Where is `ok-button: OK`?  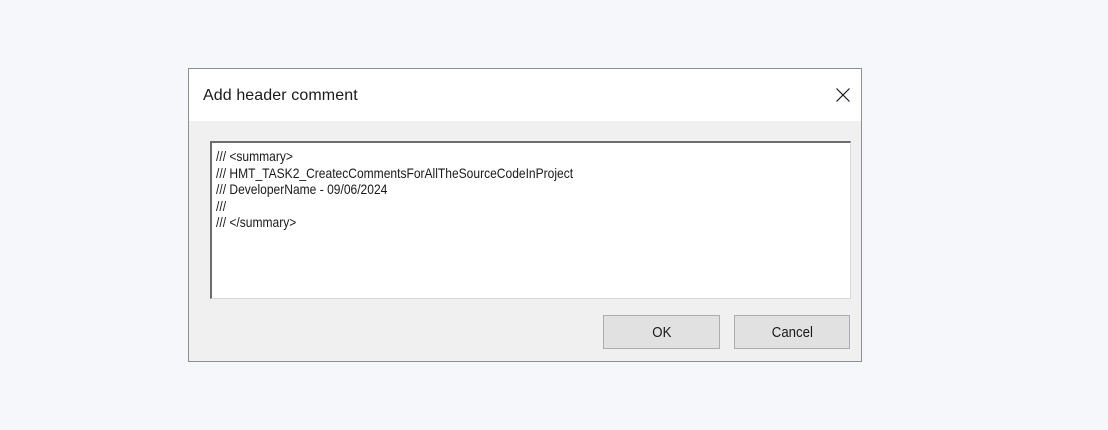 ok-button: OK is located at coordinates (661, 332).